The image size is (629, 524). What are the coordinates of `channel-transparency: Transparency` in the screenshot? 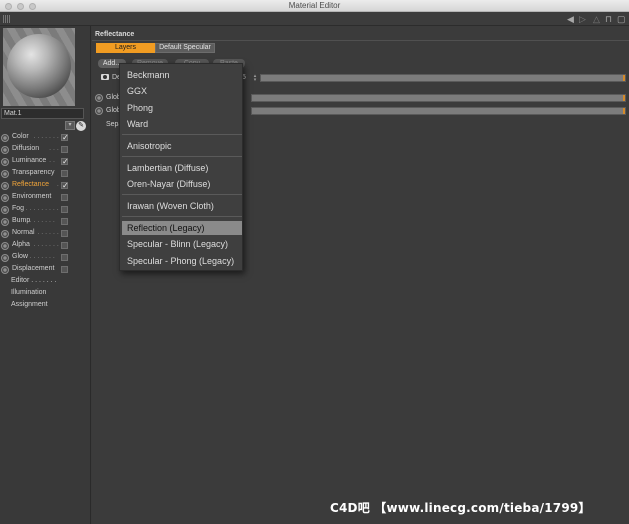 It's located at (45, 174).